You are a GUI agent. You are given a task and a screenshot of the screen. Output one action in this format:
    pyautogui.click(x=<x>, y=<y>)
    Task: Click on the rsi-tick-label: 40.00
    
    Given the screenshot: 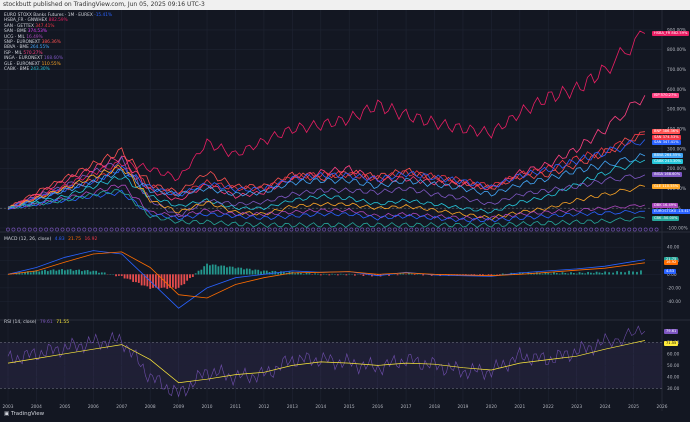 What is the action you would take?
    pyautogui.click(x=673, y=377)
    